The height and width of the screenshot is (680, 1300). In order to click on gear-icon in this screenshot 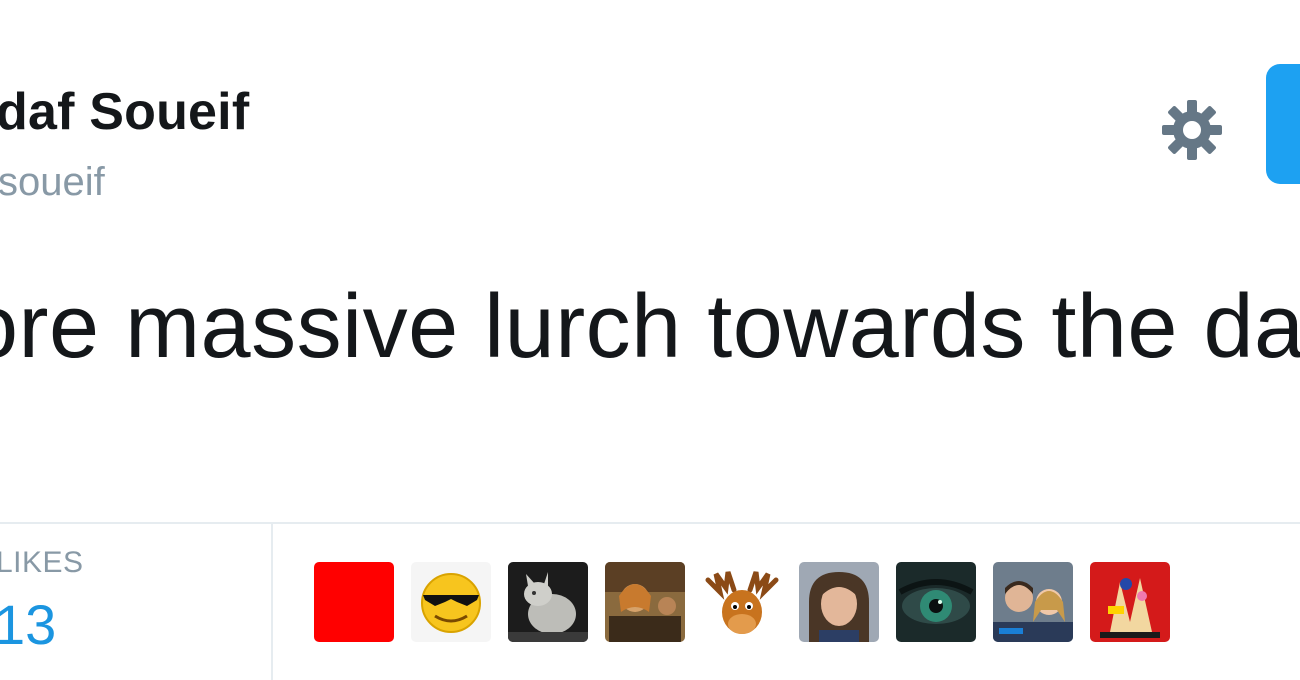, I will do `click(1192, 130)`.